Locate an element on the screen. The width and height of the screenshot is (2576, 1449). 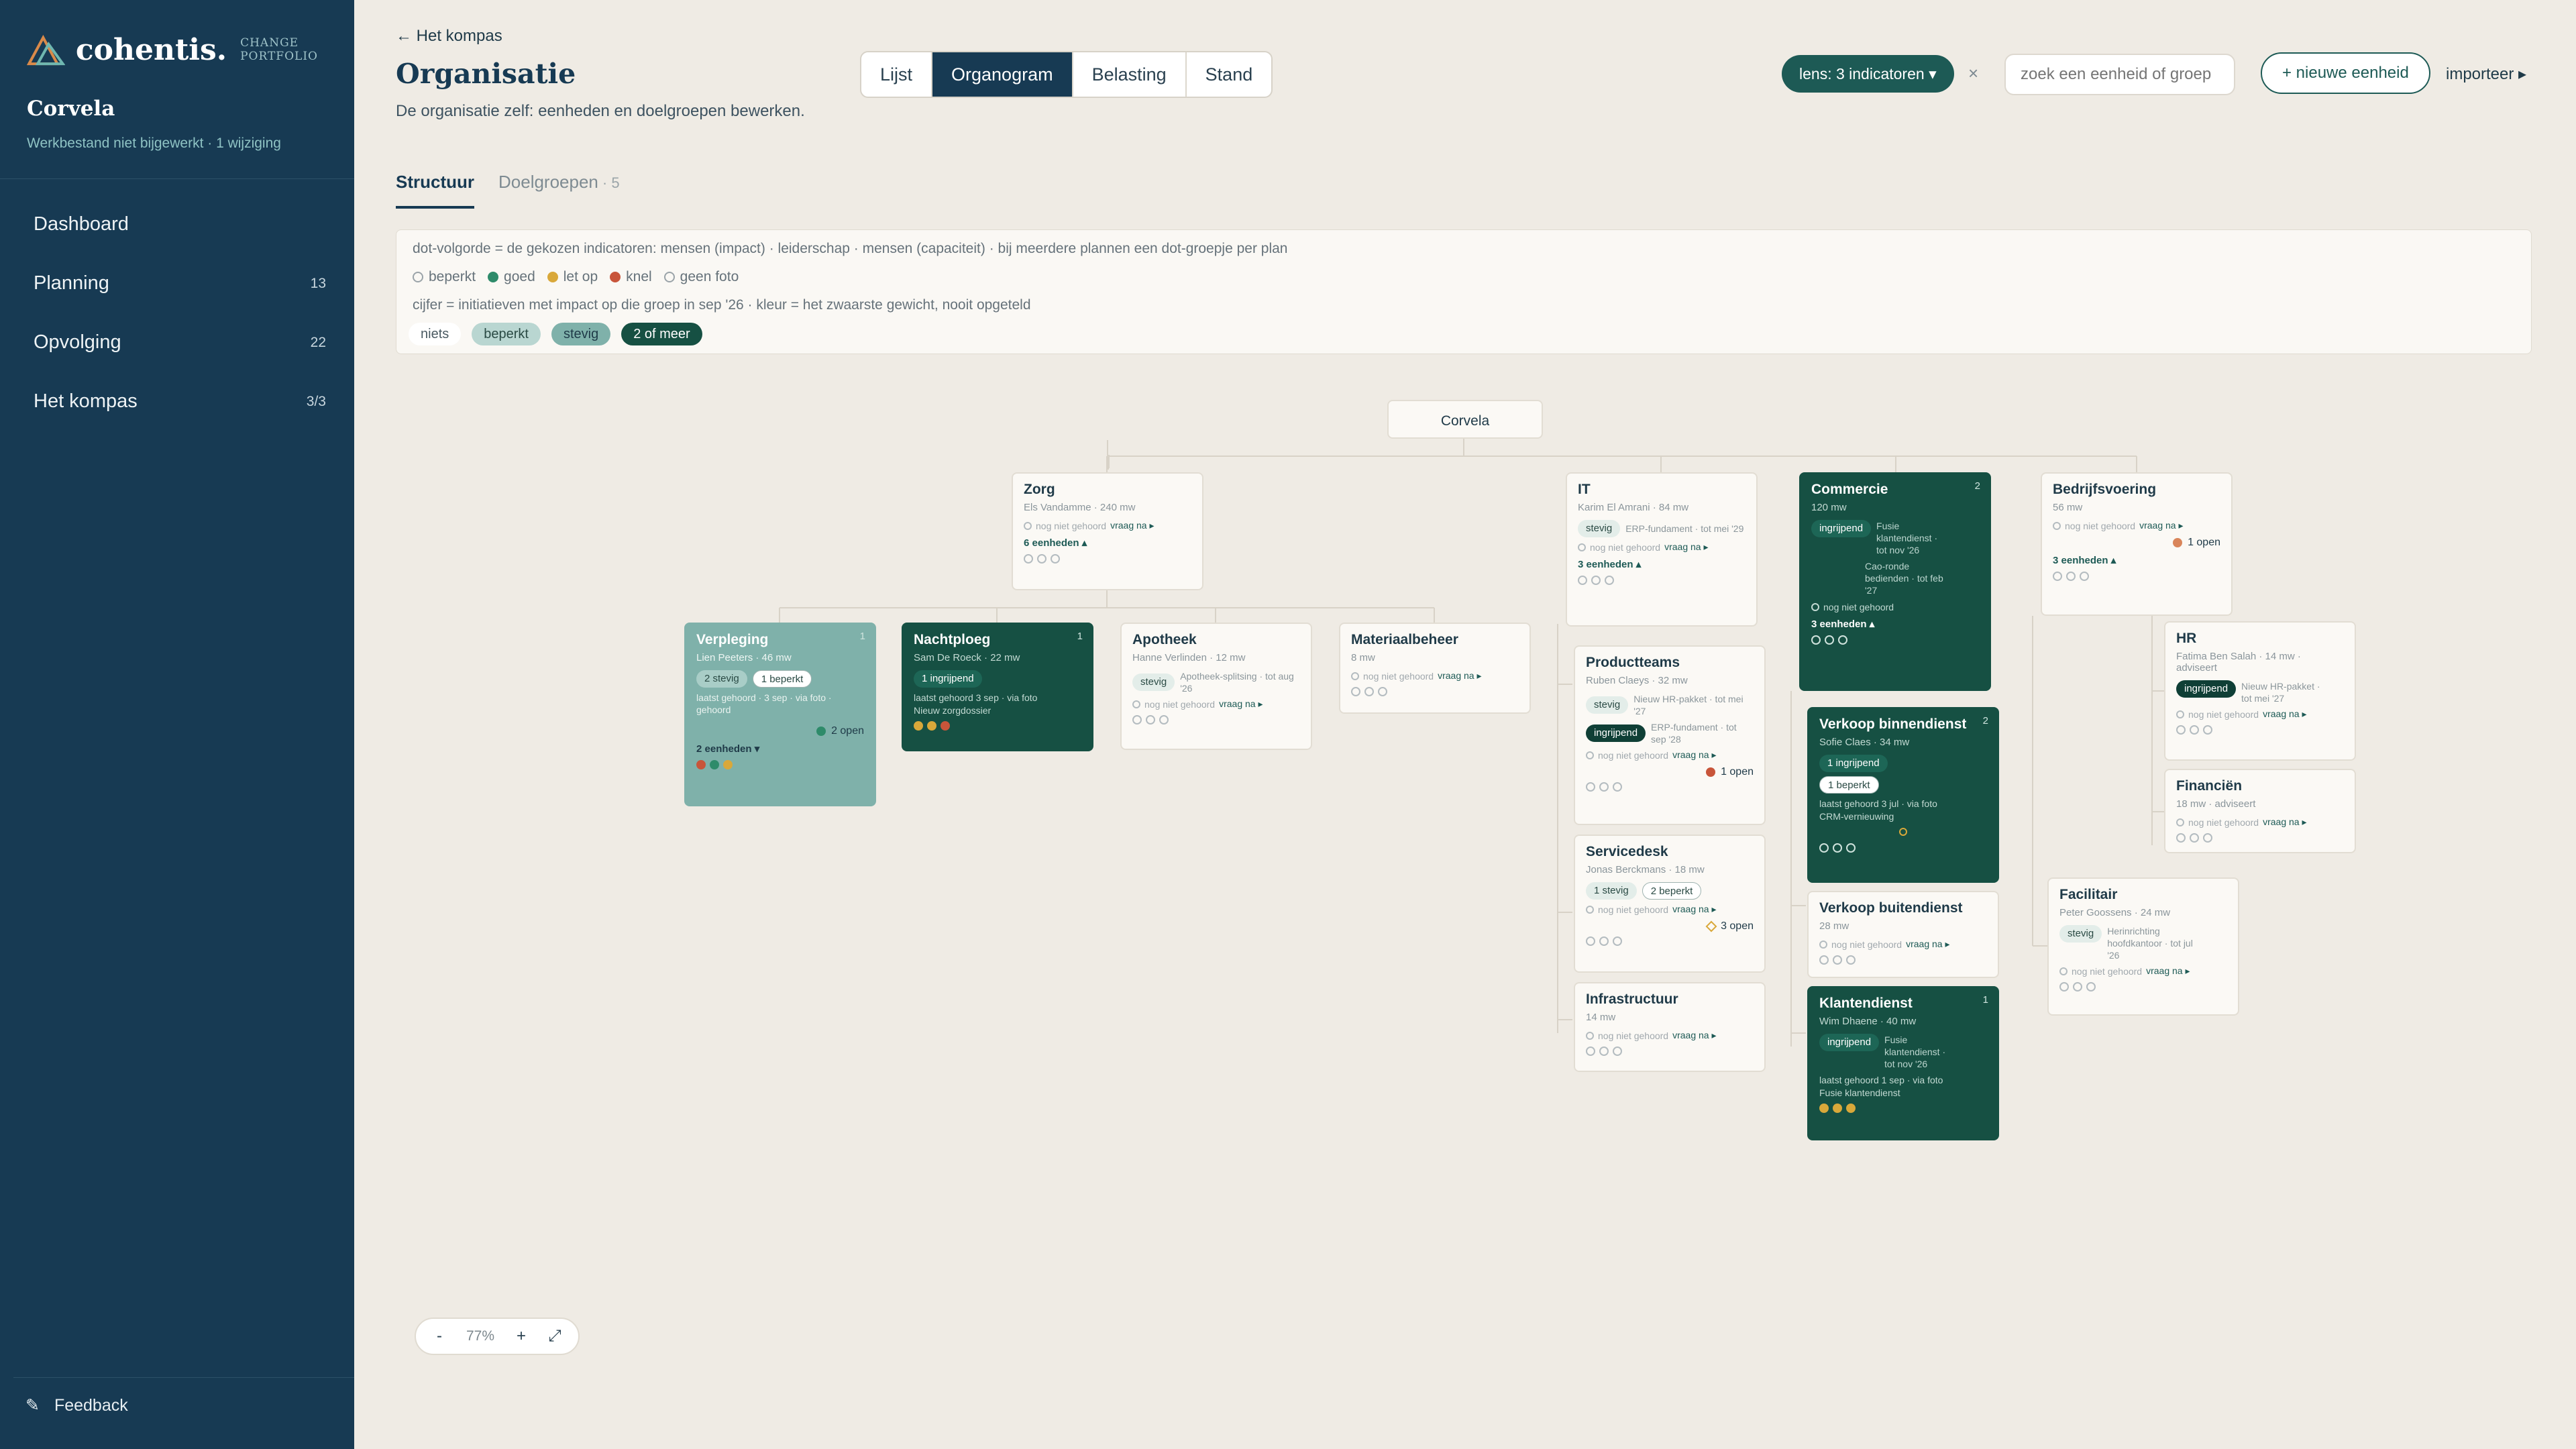
zoom-out-button: - is located at coordinates (439, 1336).